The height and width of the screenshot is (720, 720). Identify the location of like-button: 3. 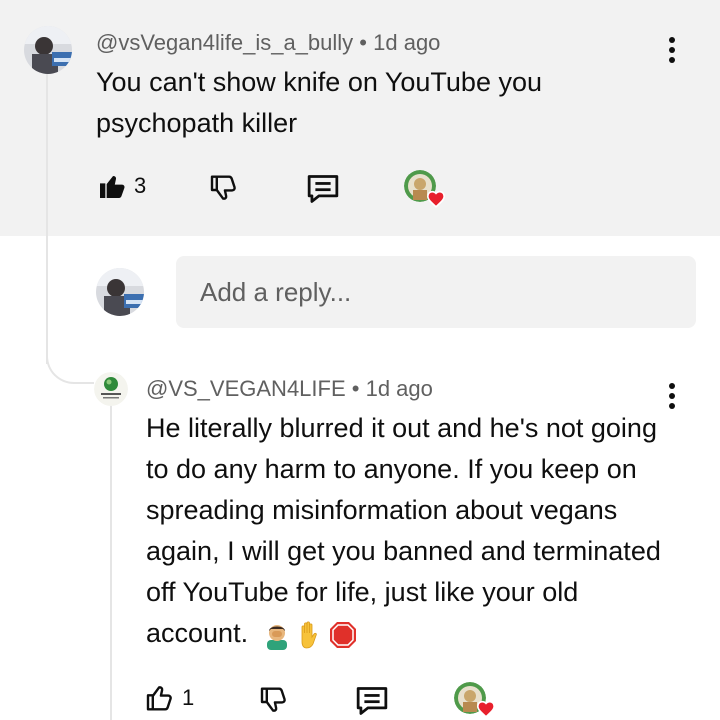
(121, 186).